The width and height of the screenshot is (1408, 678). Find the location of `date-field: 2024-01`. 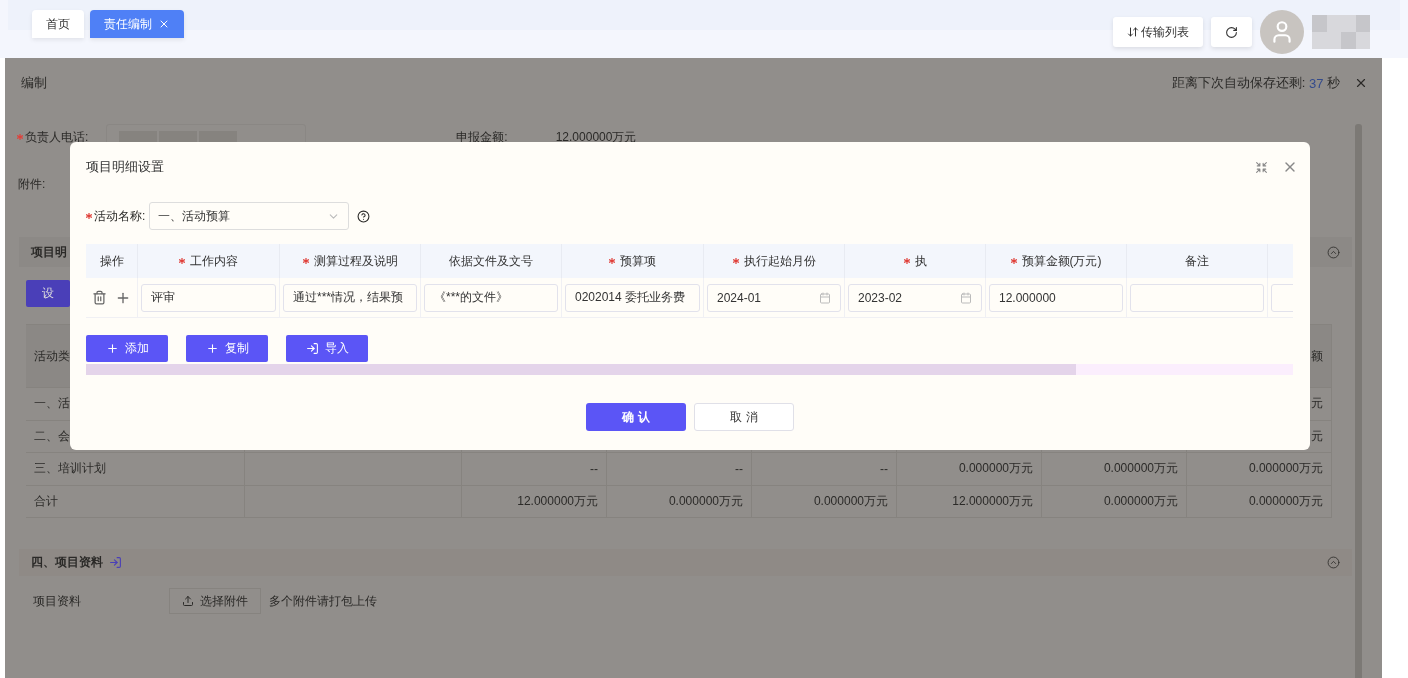

date-field: 2024-01 is located at coordinates (774, 297).